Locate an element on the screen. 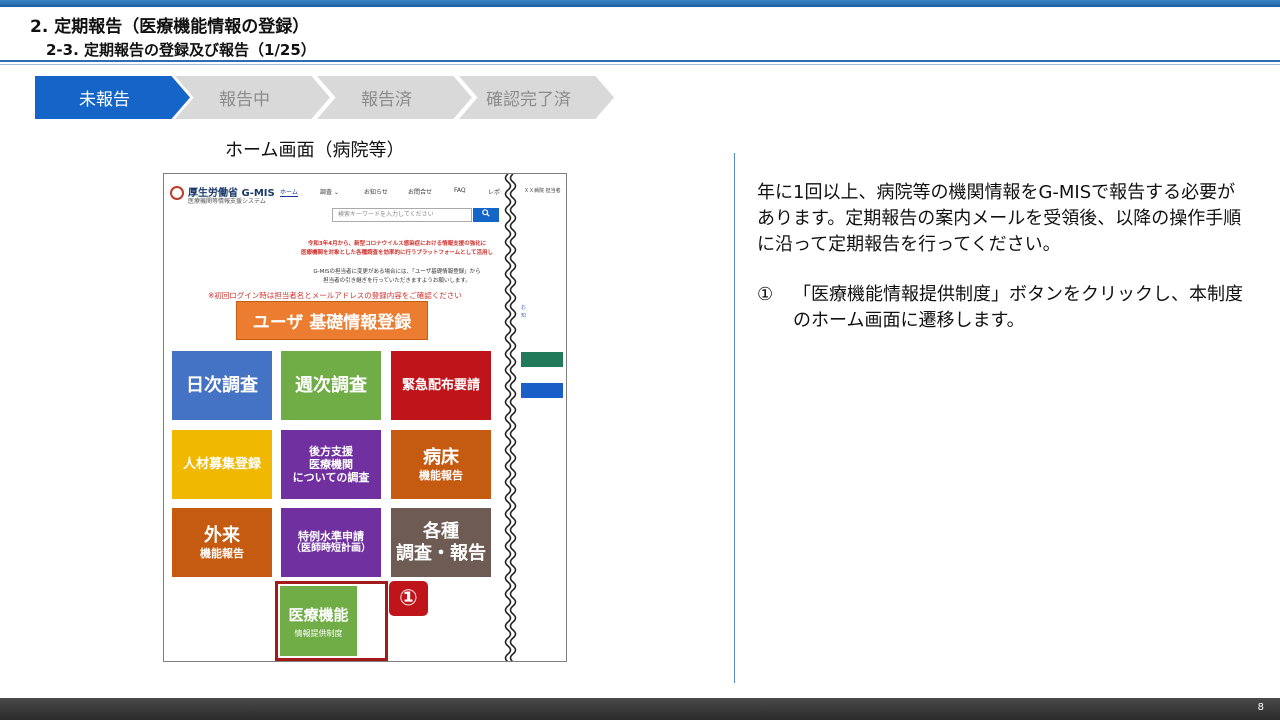 This screenshot has width=1280, height=720. tile-emergency-supply: 緊急配布要請 is located at coordinates (441, 385).